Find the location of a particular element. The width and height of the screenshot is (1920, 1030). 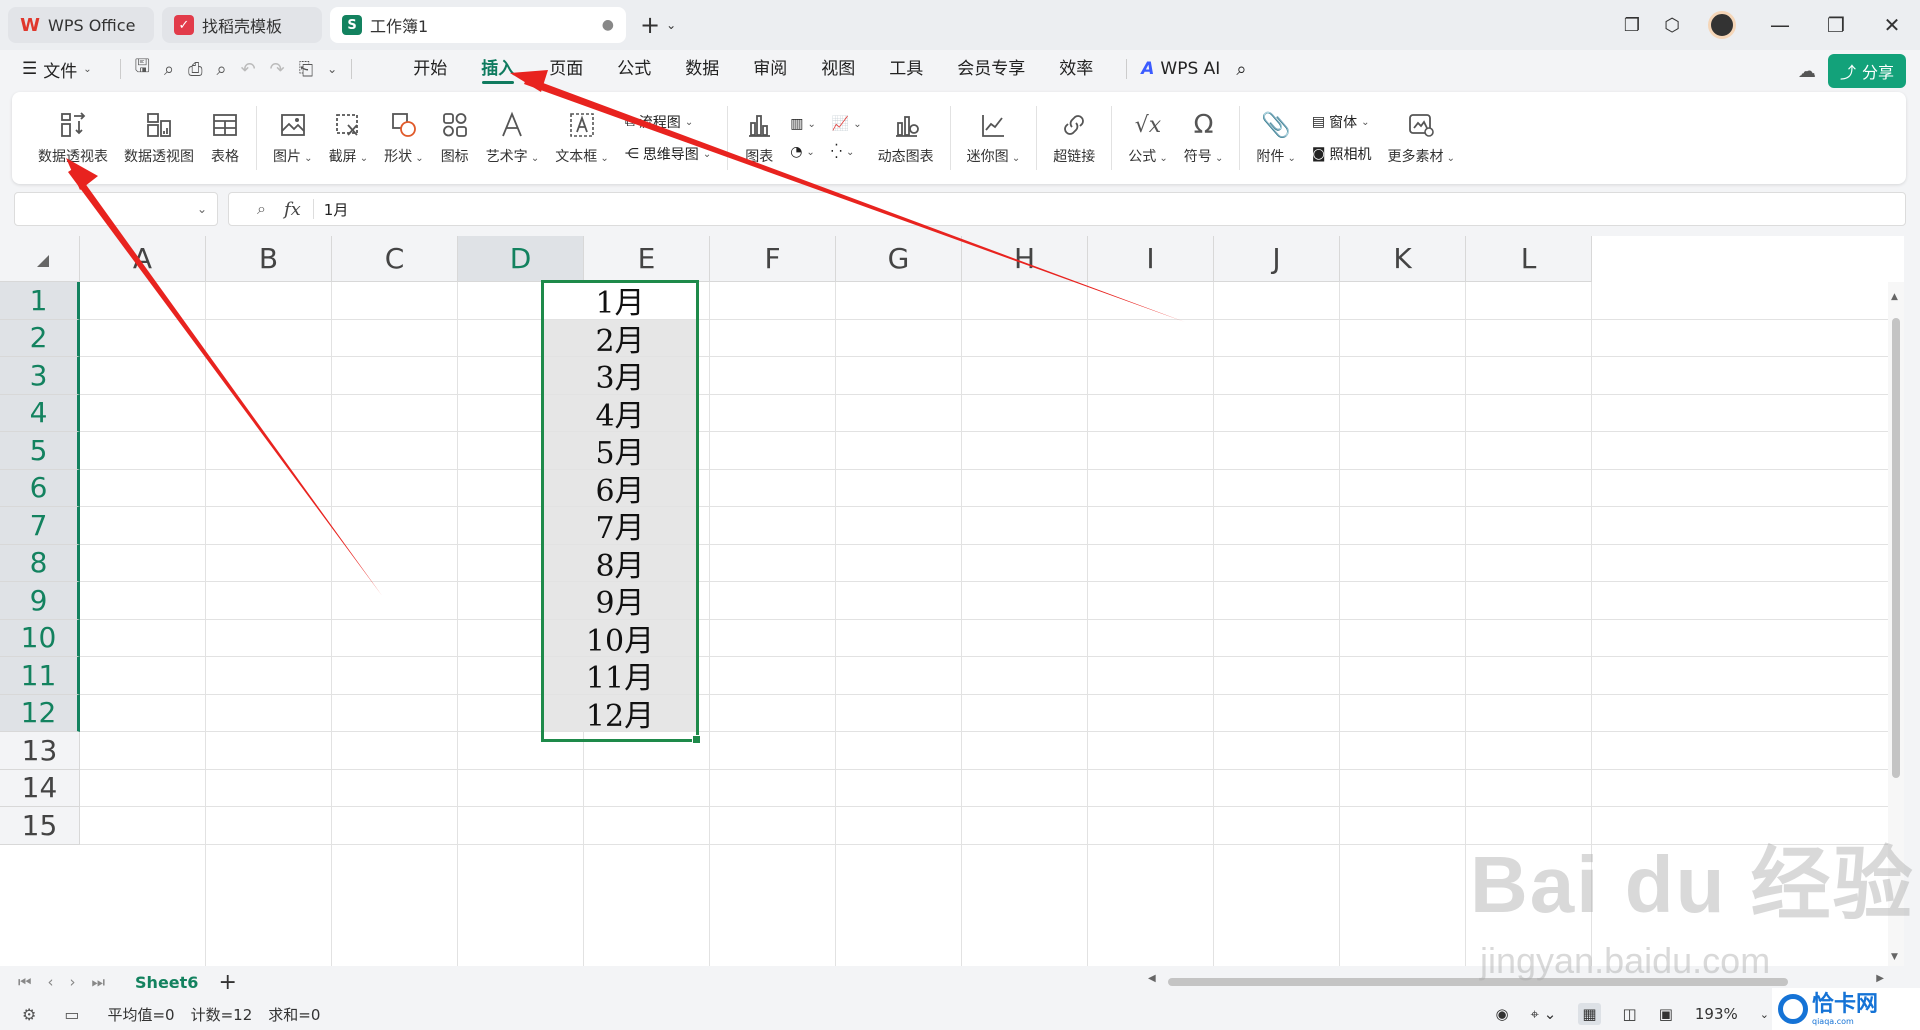

tab-workbook1: S 工作簿1 ● is located at coordinates (478, 25).